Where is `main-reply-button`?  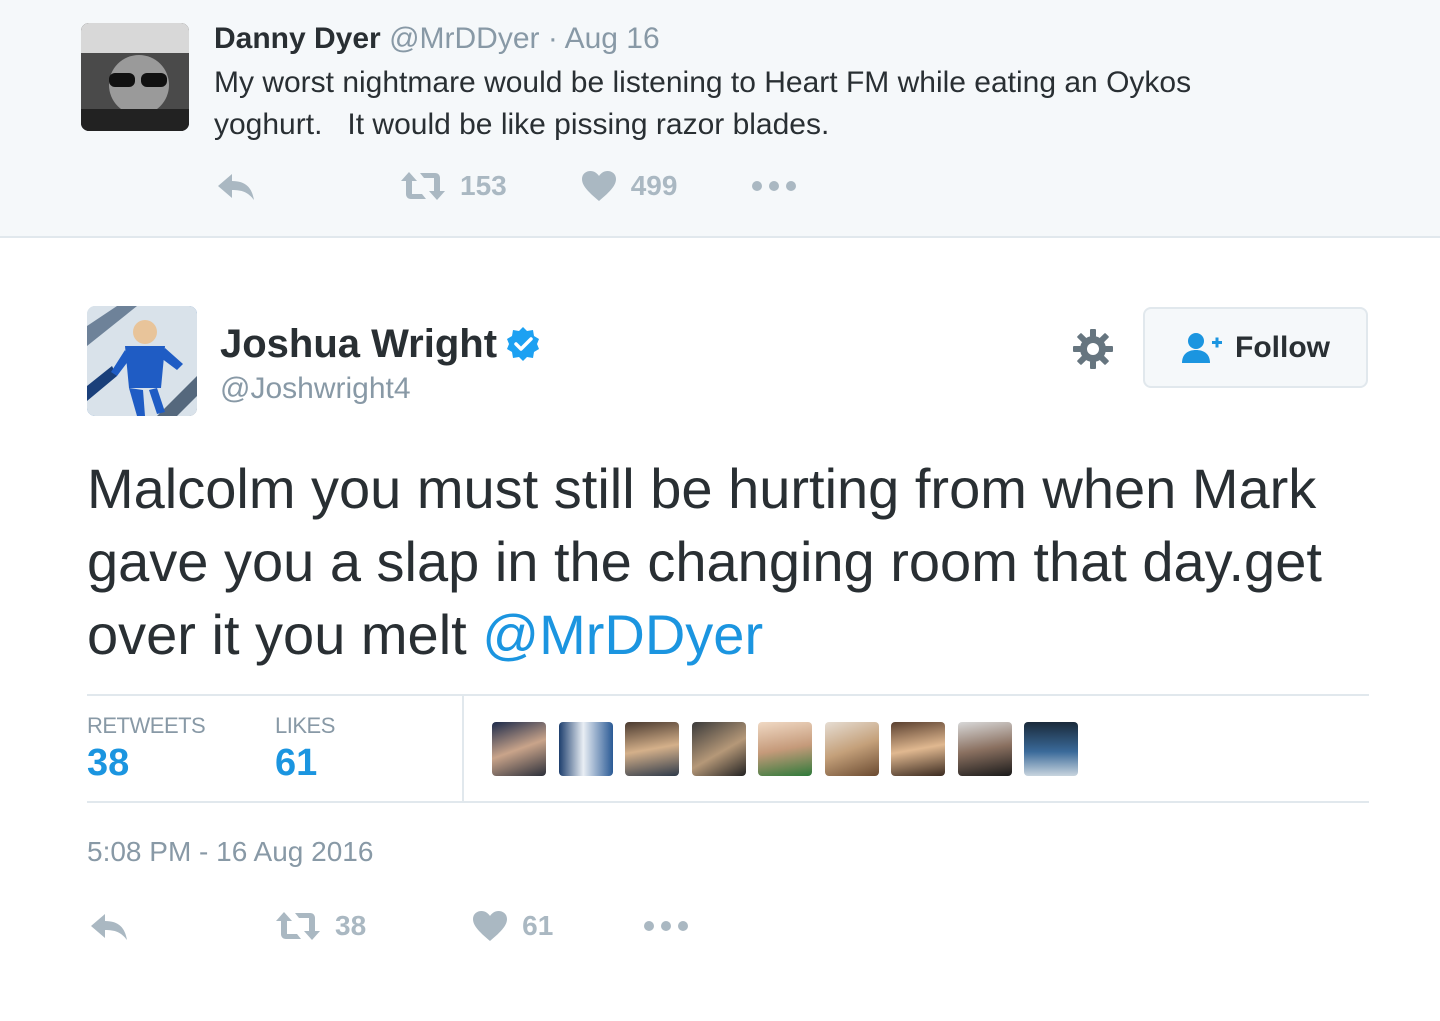 main-reply-button is located at coordinates (109, 926).